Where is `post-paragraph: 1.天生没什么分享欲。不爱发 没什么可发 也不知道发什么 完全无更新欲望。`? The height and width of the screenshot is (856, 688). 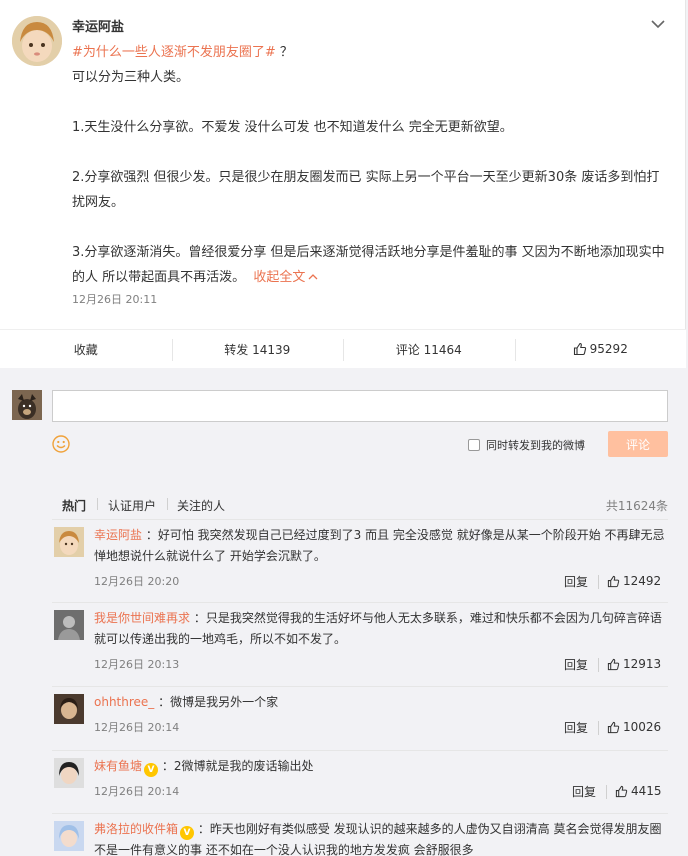 post-paragraph: 1.天生没什么分享欲。不爱发 没什么可发 也不知道发什么 完全无更新欲望。 is located at coordinates (292, 127).